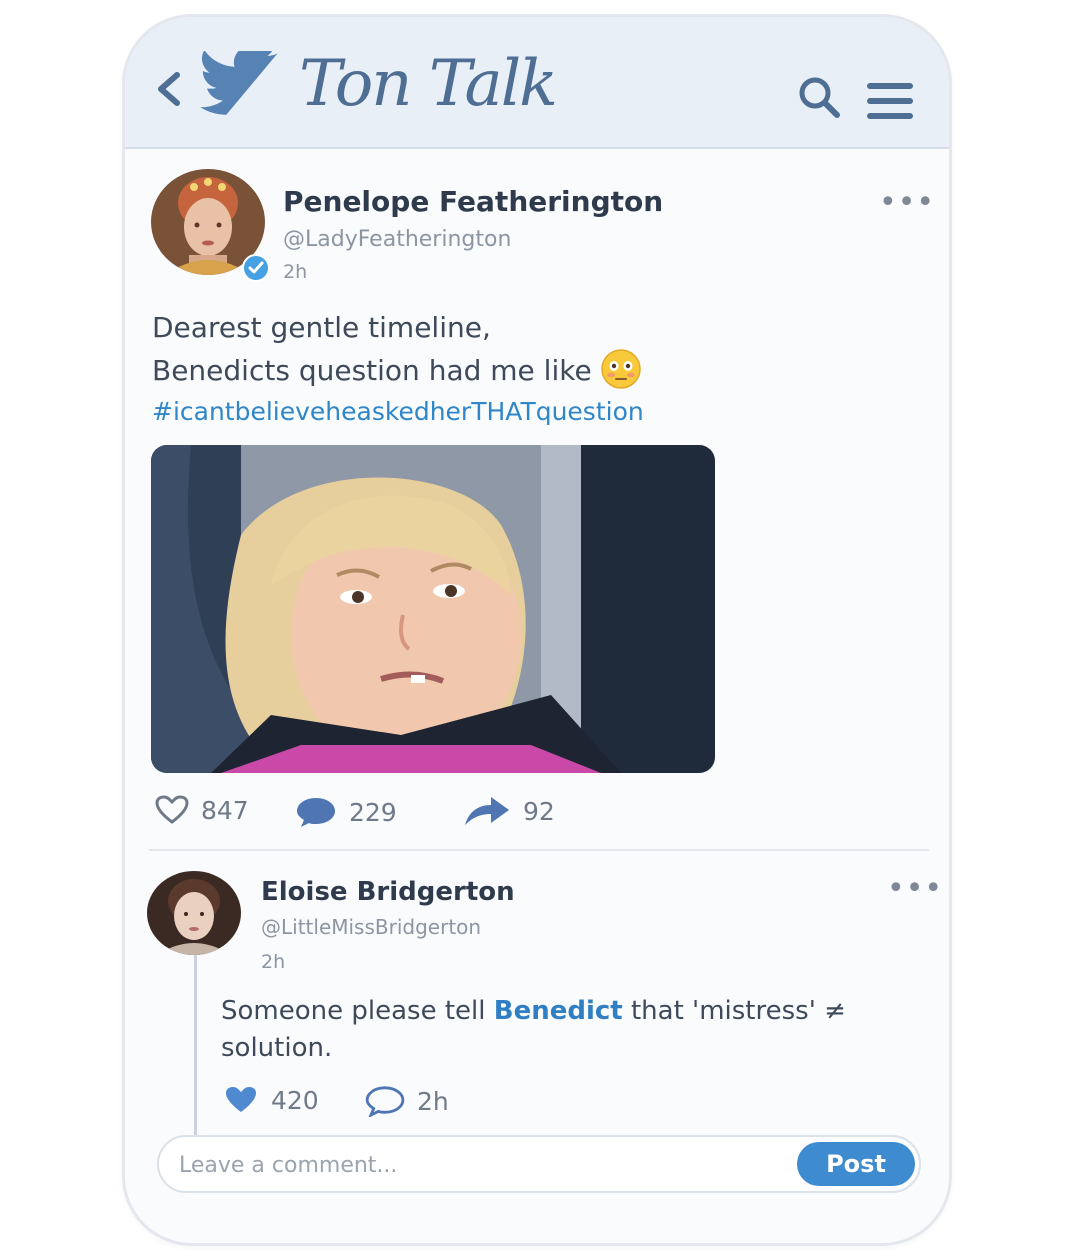 The image size is (1080, 1259). What do you see at coordinates (371, 927) in the screenshot?
I see `reply-author-handle: @LittleMissBridgerton` at bounding box center [371, 927].